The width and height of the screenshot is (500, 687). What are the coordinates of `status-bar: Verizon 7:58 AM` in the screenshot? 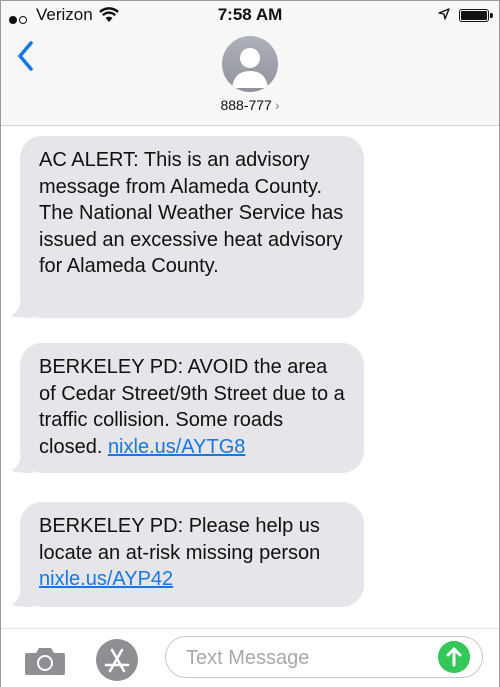 It's located at (250, 16).